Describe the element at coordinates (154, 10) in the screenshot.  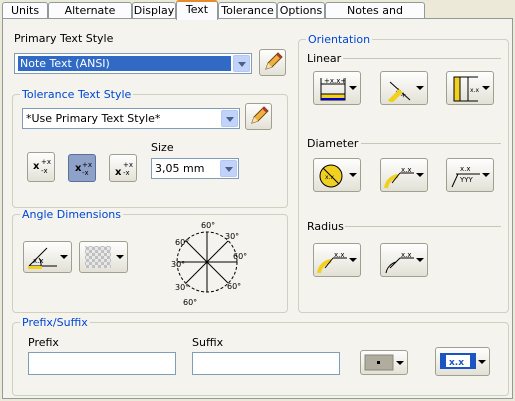
I see `tab-display: Display` at that location.